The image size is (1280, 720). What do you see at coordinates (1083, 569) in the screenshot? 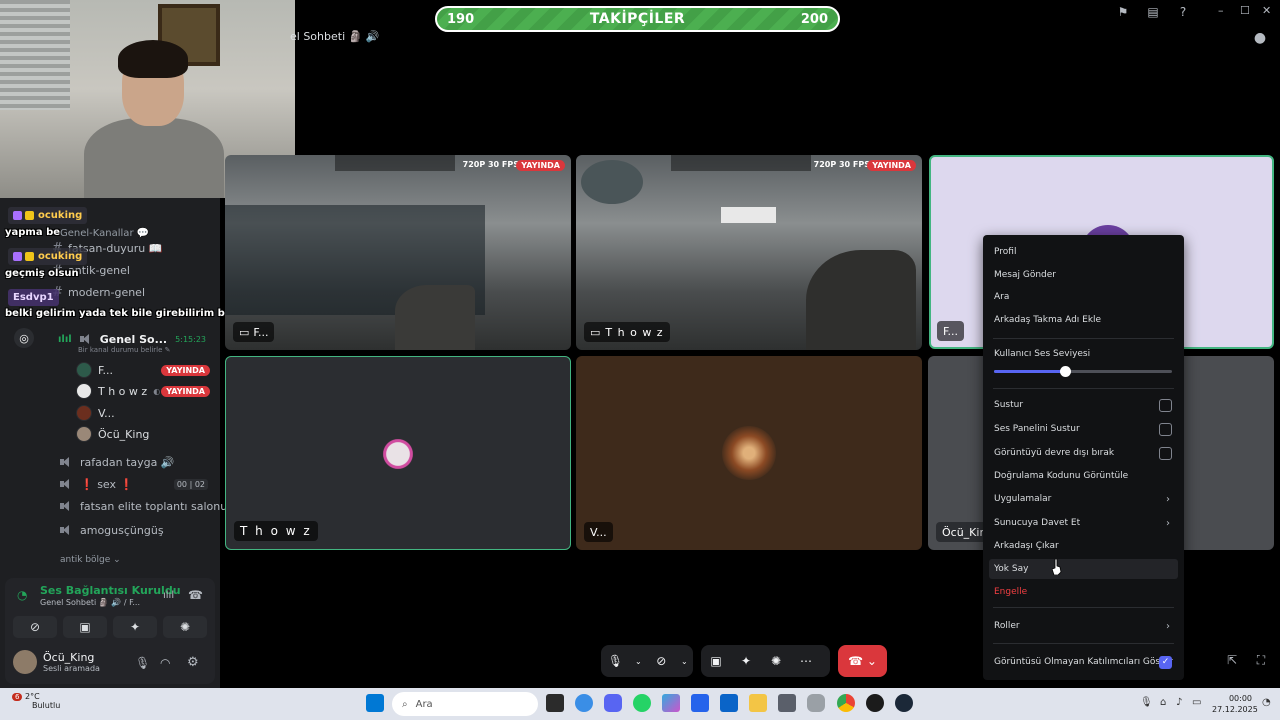
I see `menu-item-ignore: Yok Say` at bounding box center [1083, 569].